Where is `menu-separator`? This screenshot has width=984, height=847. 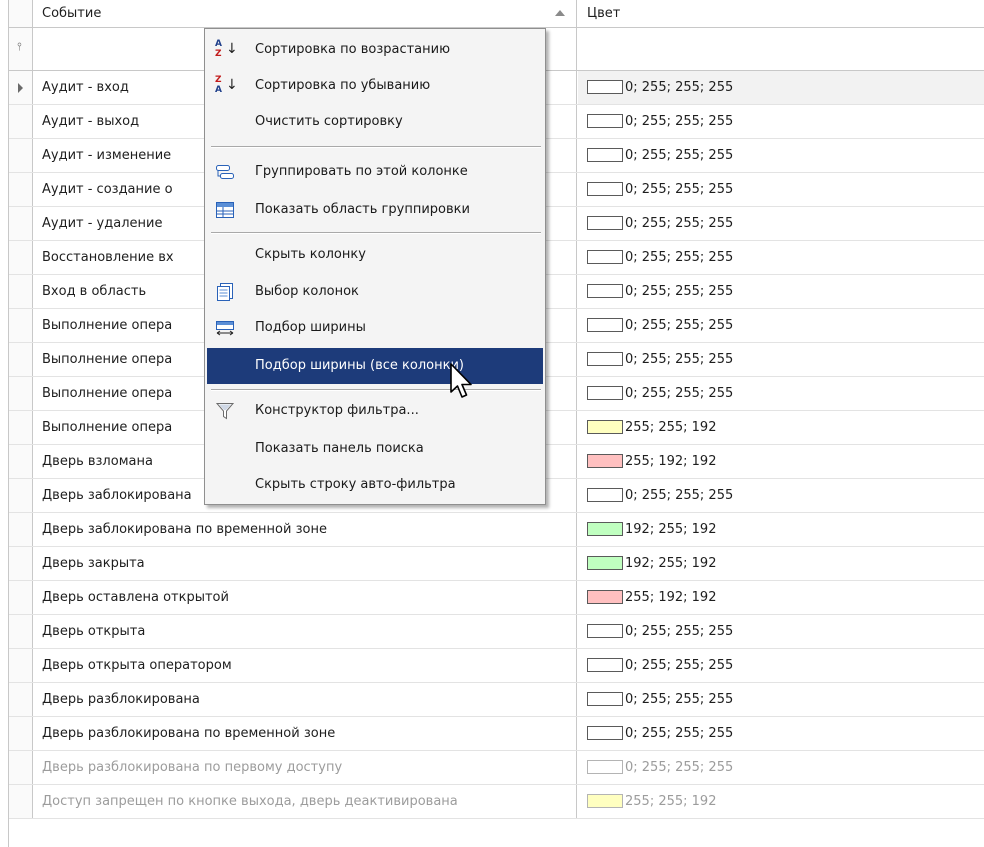
menu-separator is located at coordinates (376, 147).